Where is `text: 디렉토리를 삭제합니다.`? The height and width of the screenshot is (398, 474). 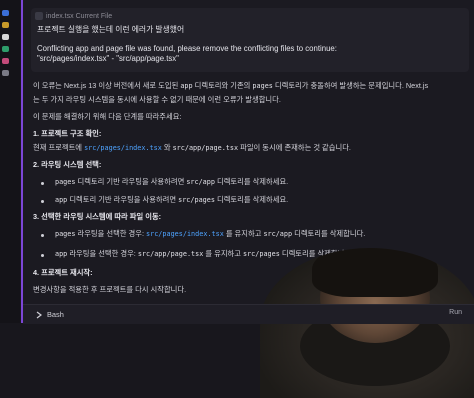
text: 디렉토리를 삭제합니다. is located at coordinates (330, 233).